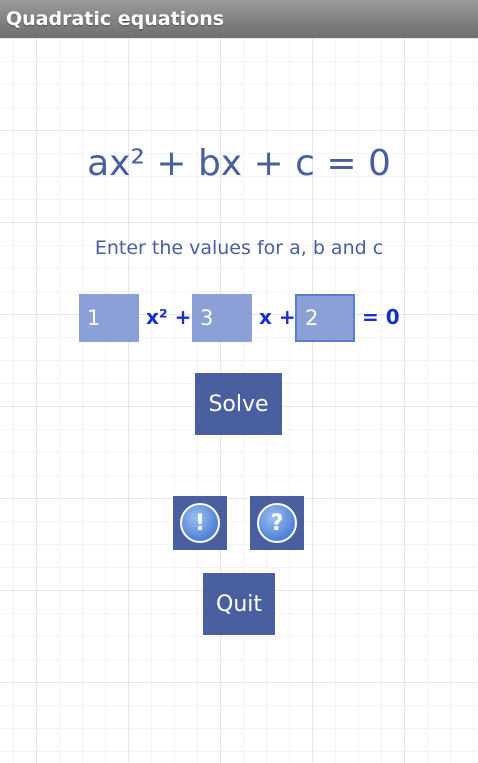 The width and height of the screenshot is (478, 763). I want to click on quit-button: Quit, so click(239, 604).